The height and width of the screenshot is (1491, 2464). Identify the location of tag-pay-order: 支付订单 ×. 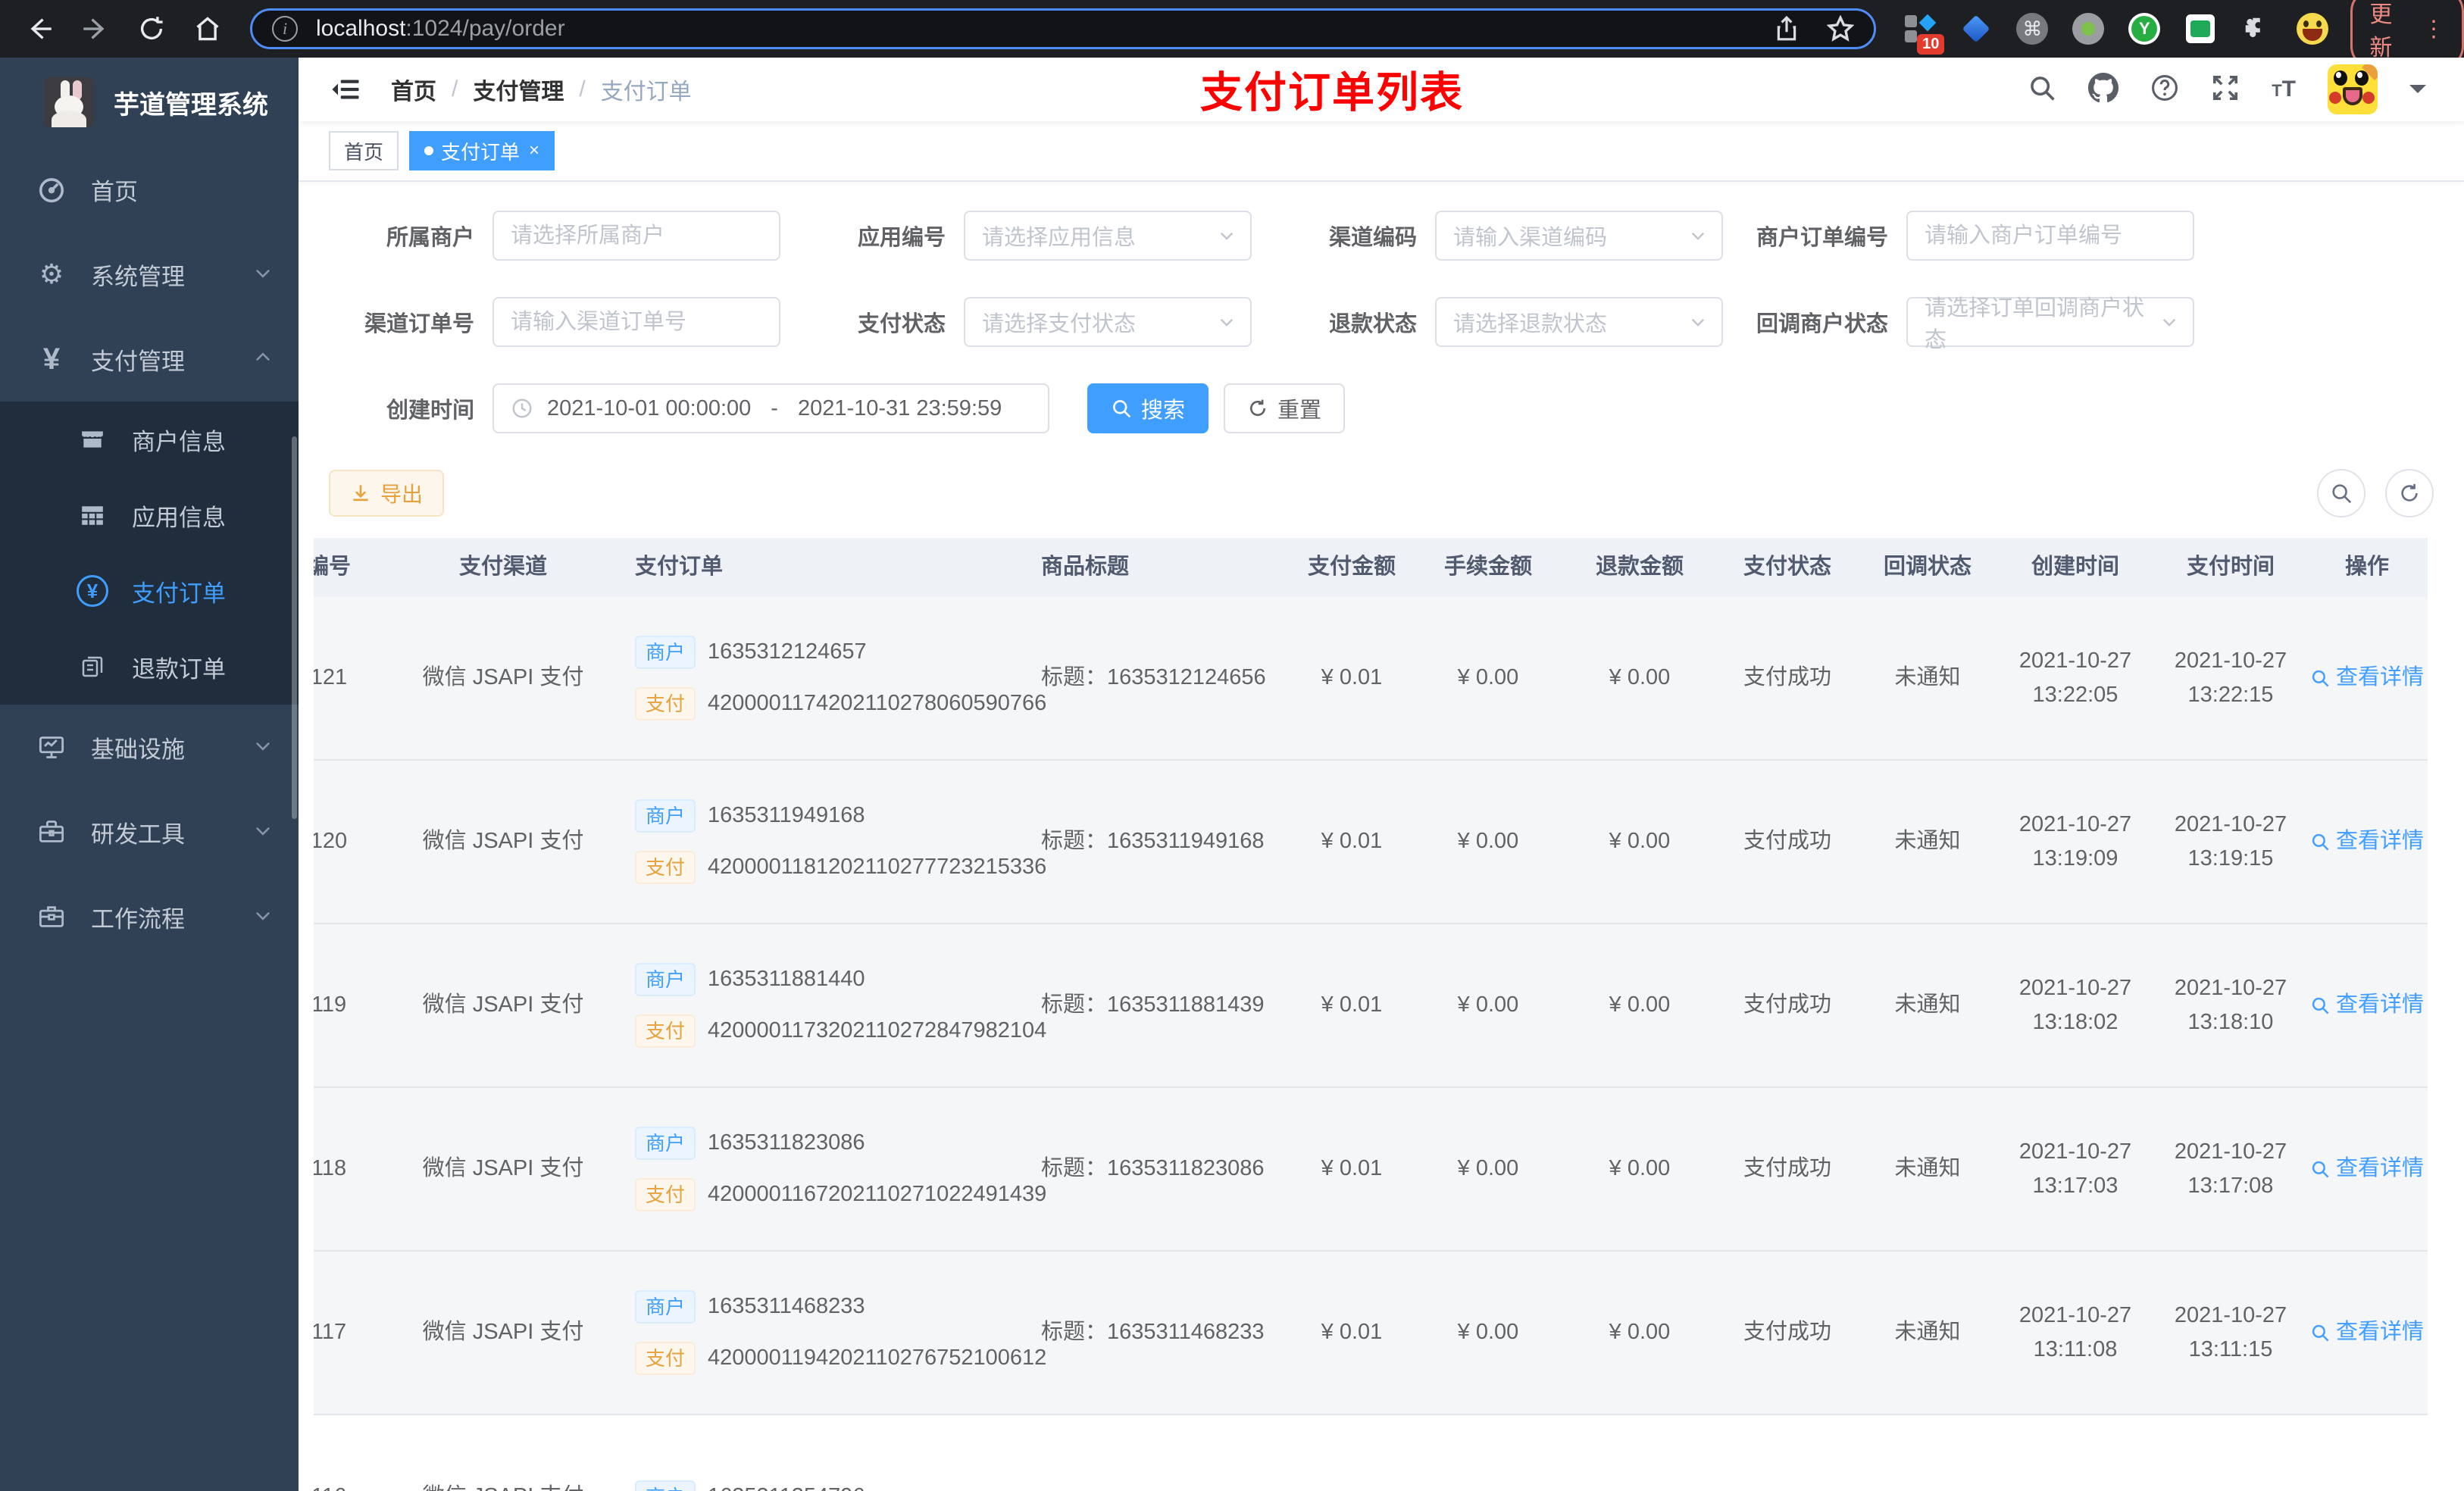
(482, 150).